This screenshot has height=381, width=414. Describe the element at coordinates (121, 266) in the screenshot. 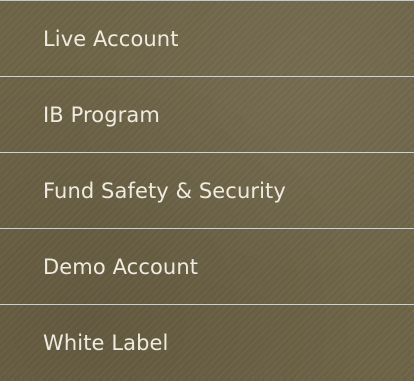

I see `menu-item-label: Demo Account` at that location.